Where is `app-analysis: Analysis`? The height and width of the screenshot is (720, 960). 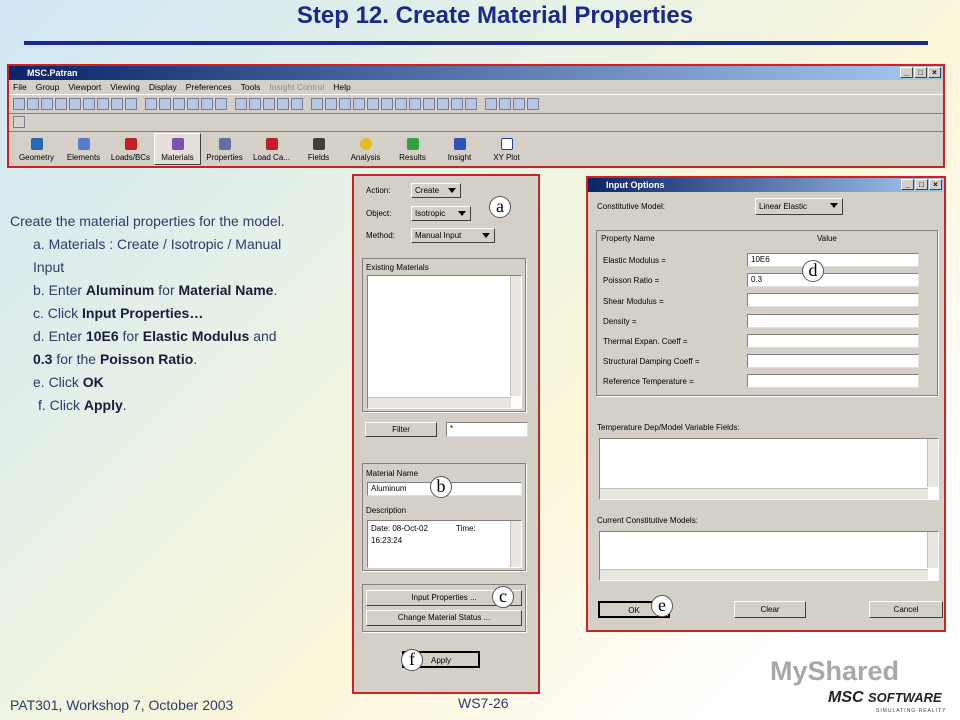
app-analysis: Analysis is located at coordinates (365, 149).